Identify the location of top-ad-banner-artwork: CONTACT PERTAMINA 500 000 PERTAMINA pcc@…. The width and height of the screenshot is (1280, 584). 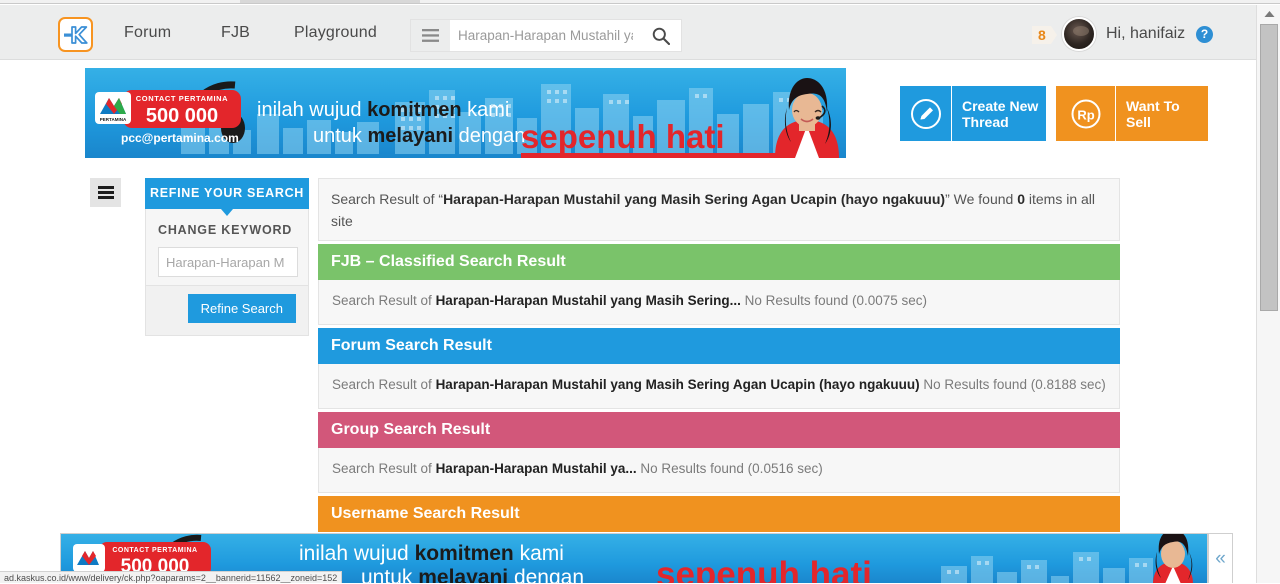
(465, 113).